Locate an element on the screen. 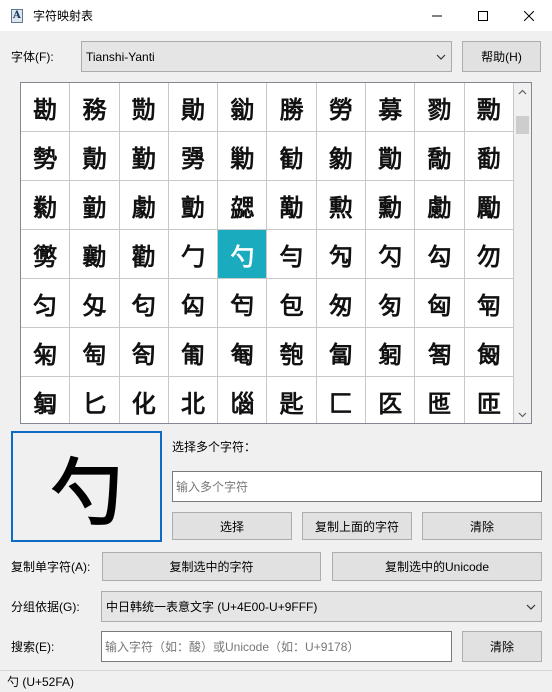 The width and height of the screenshot is (552, 692). font-select-value: Tianshi-Yanti is located at coordinates (120, 56).